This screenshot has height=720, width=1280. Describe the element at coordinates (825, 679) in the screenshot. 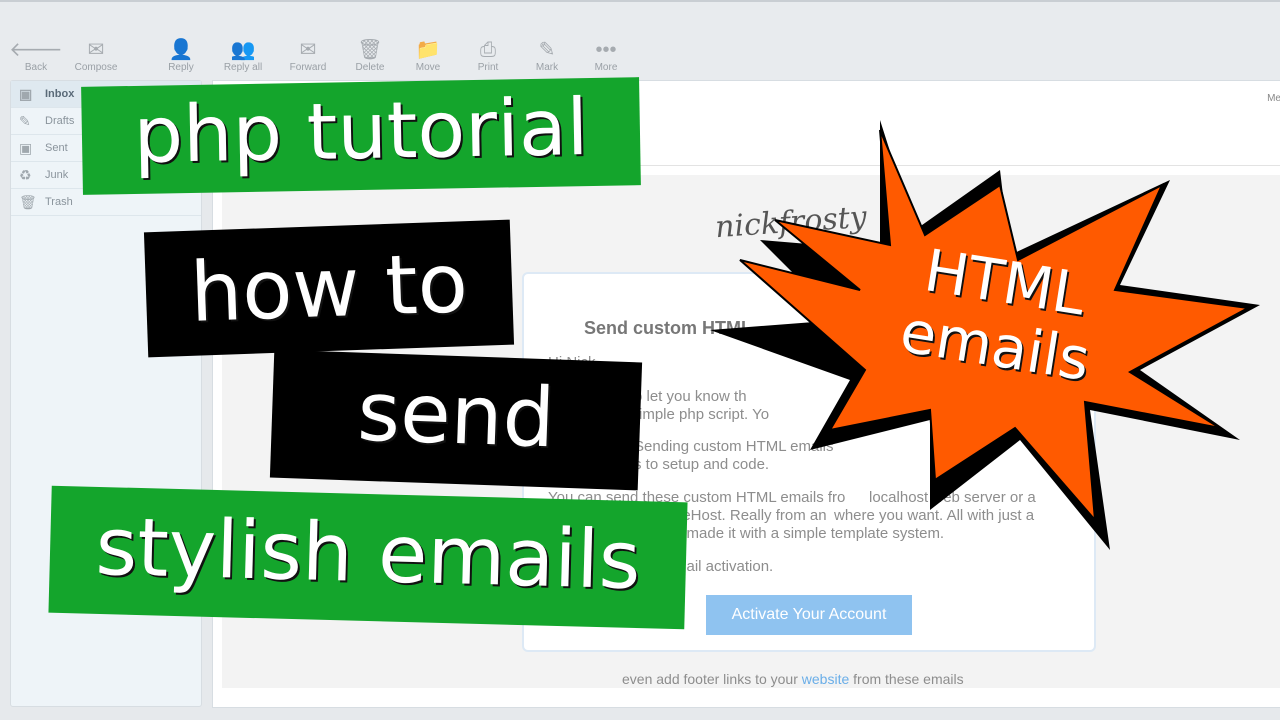

I see `website-link: website` at that location.